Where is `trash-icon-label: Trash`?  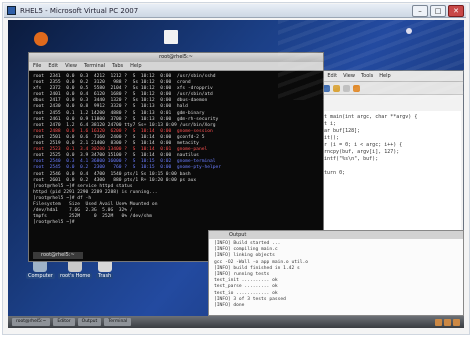 trash-icon-label: Trash is located at coordinates (105, 276).